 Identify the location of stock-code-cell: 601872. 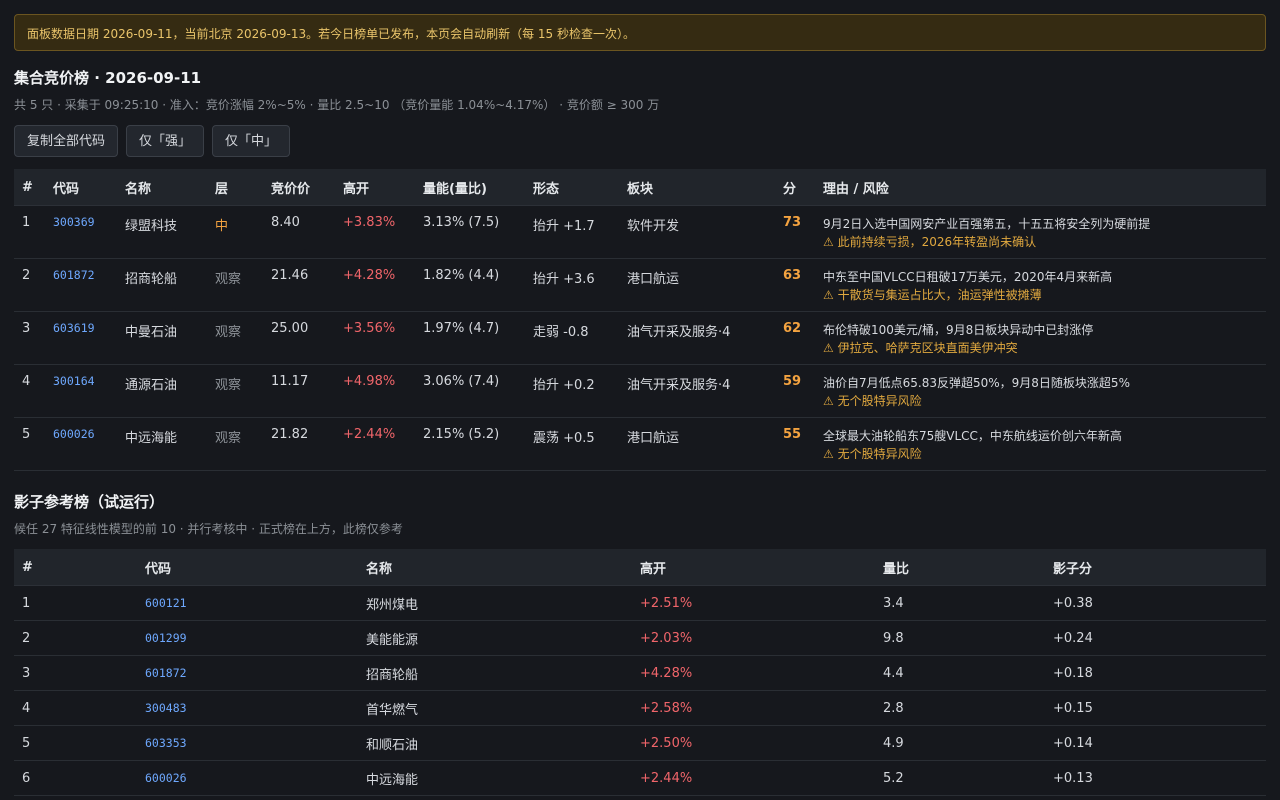
(81, 285).